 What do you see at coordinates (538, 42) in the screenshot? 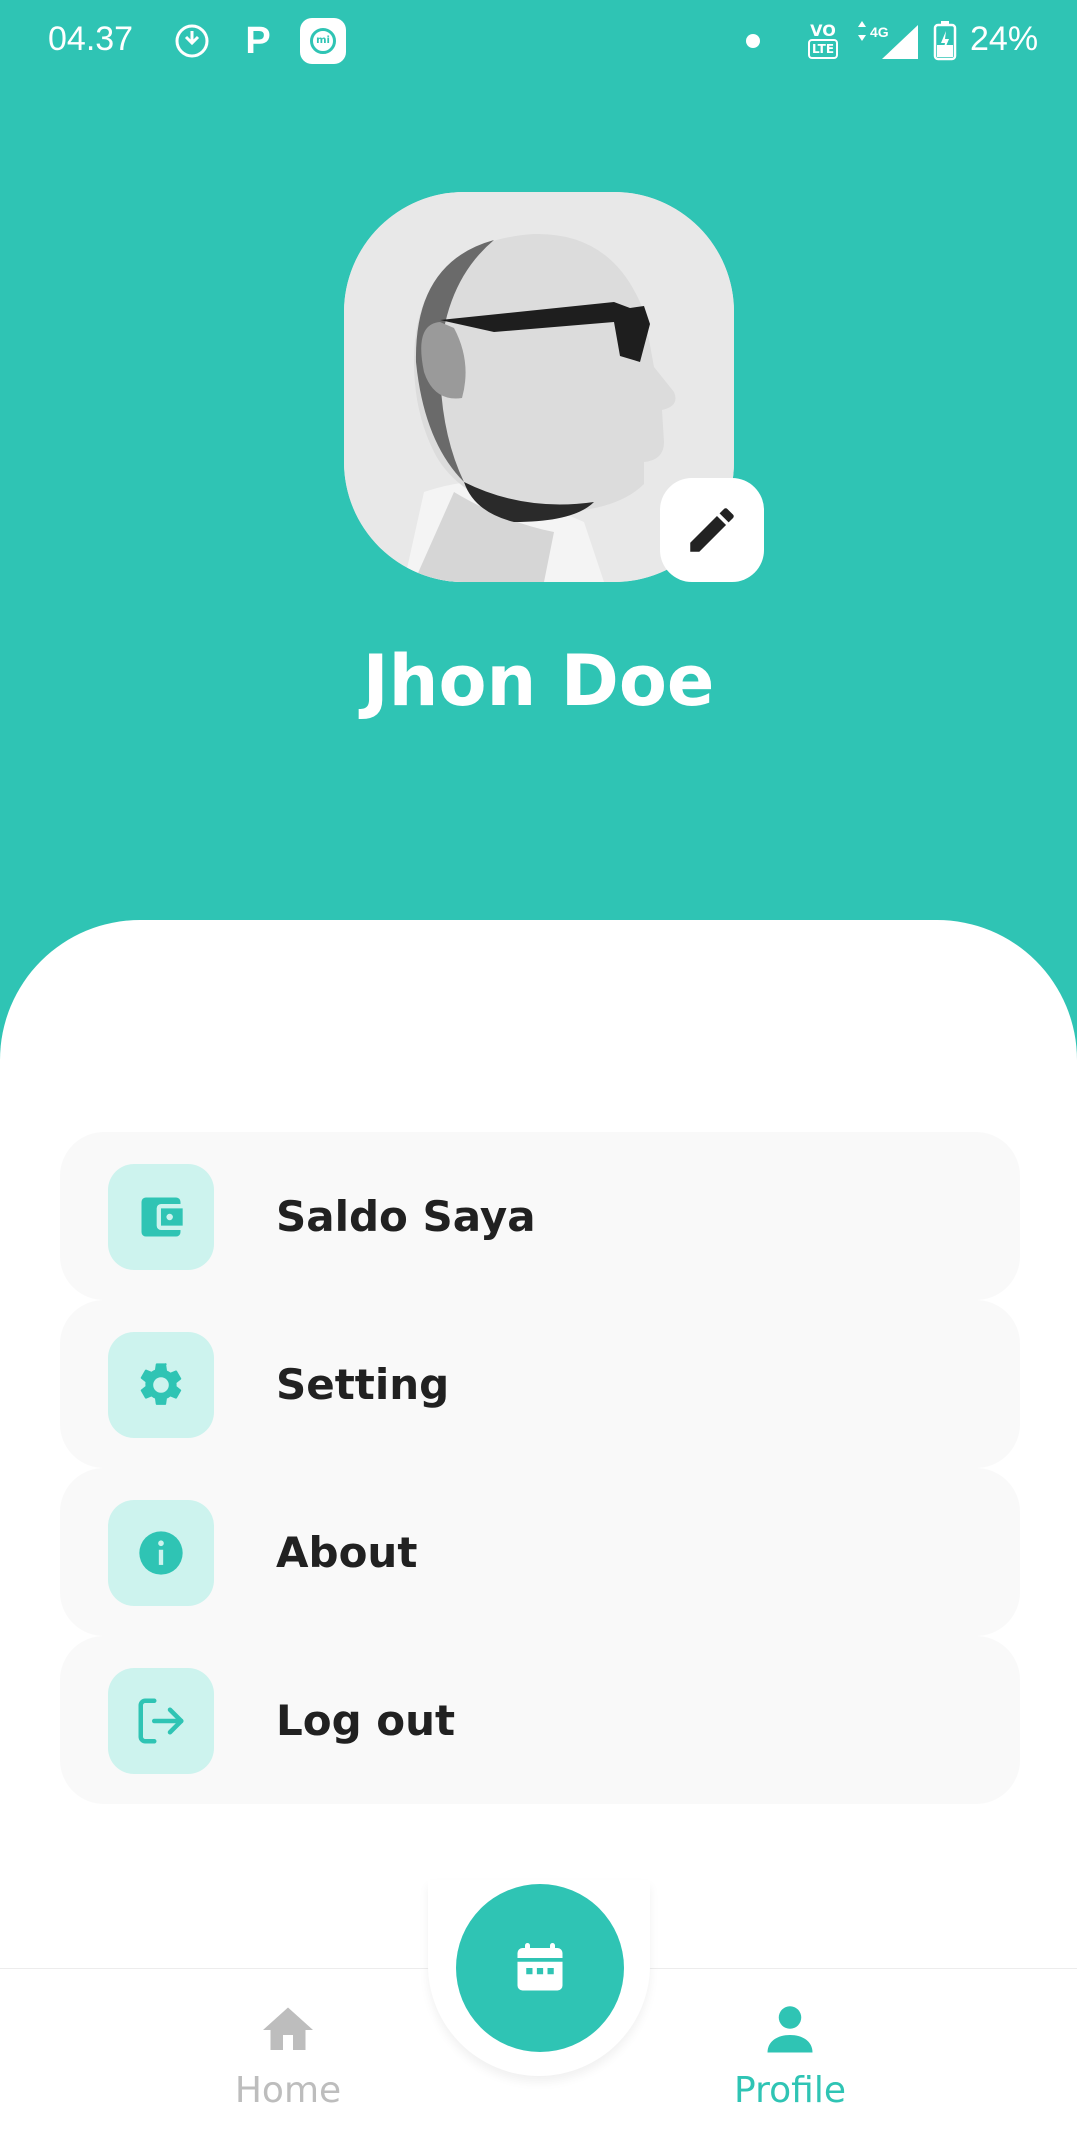
I see `status-bar: 04.37 P mi VO LTE 4G 24%` at bounding box center [538, 42].